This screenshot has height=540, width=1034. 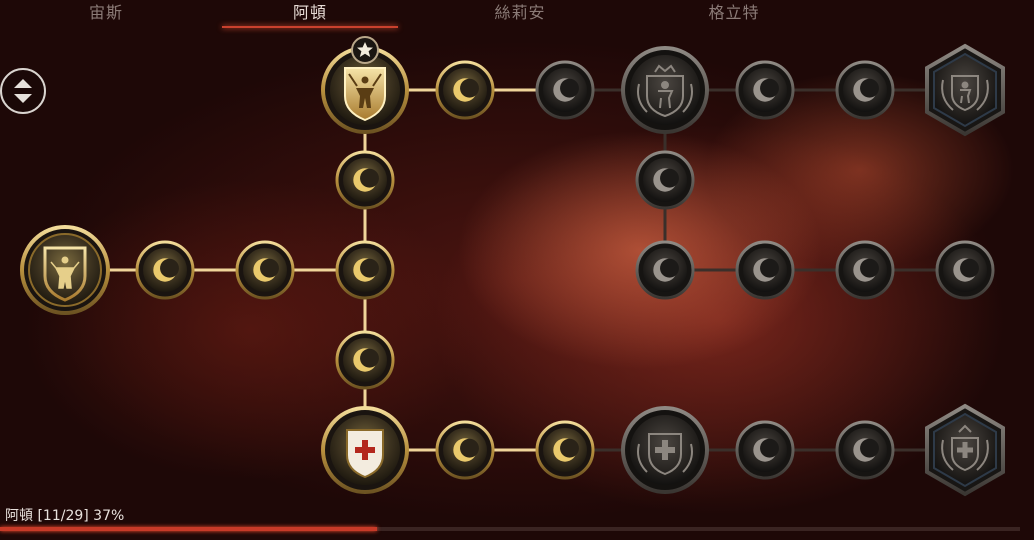 What do you see at coordinates (665, 90) in the screenshot?
I see `warrior-skill-node-locked` at bounding box center [665, 90].